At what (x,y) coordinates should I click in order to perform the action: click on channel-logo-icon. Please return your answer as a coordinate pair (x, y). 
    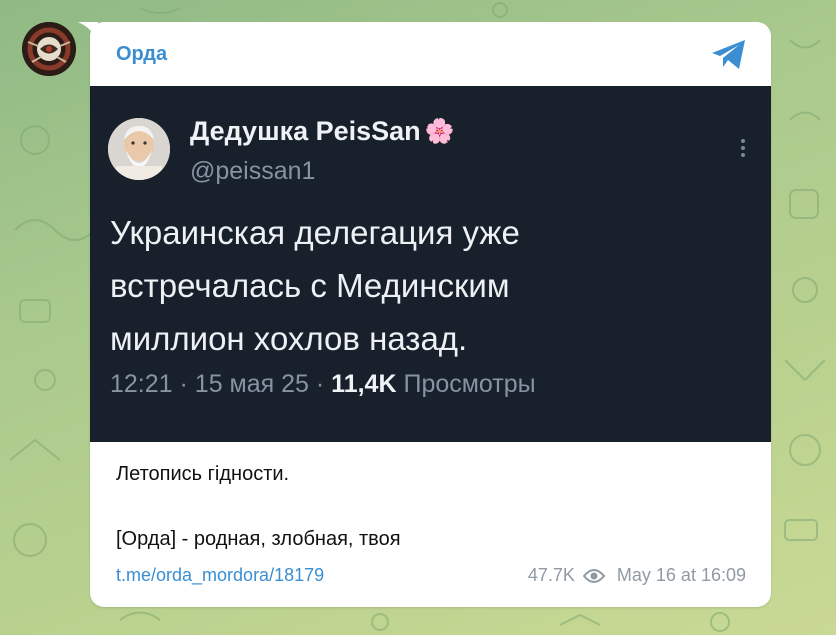
    Looking at the image, I should click on (49, 49).